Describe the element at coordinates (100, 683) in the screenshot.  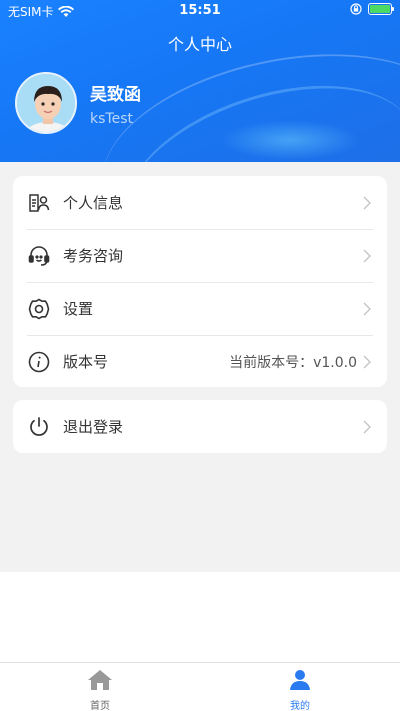
I see `home-icon` at that location.